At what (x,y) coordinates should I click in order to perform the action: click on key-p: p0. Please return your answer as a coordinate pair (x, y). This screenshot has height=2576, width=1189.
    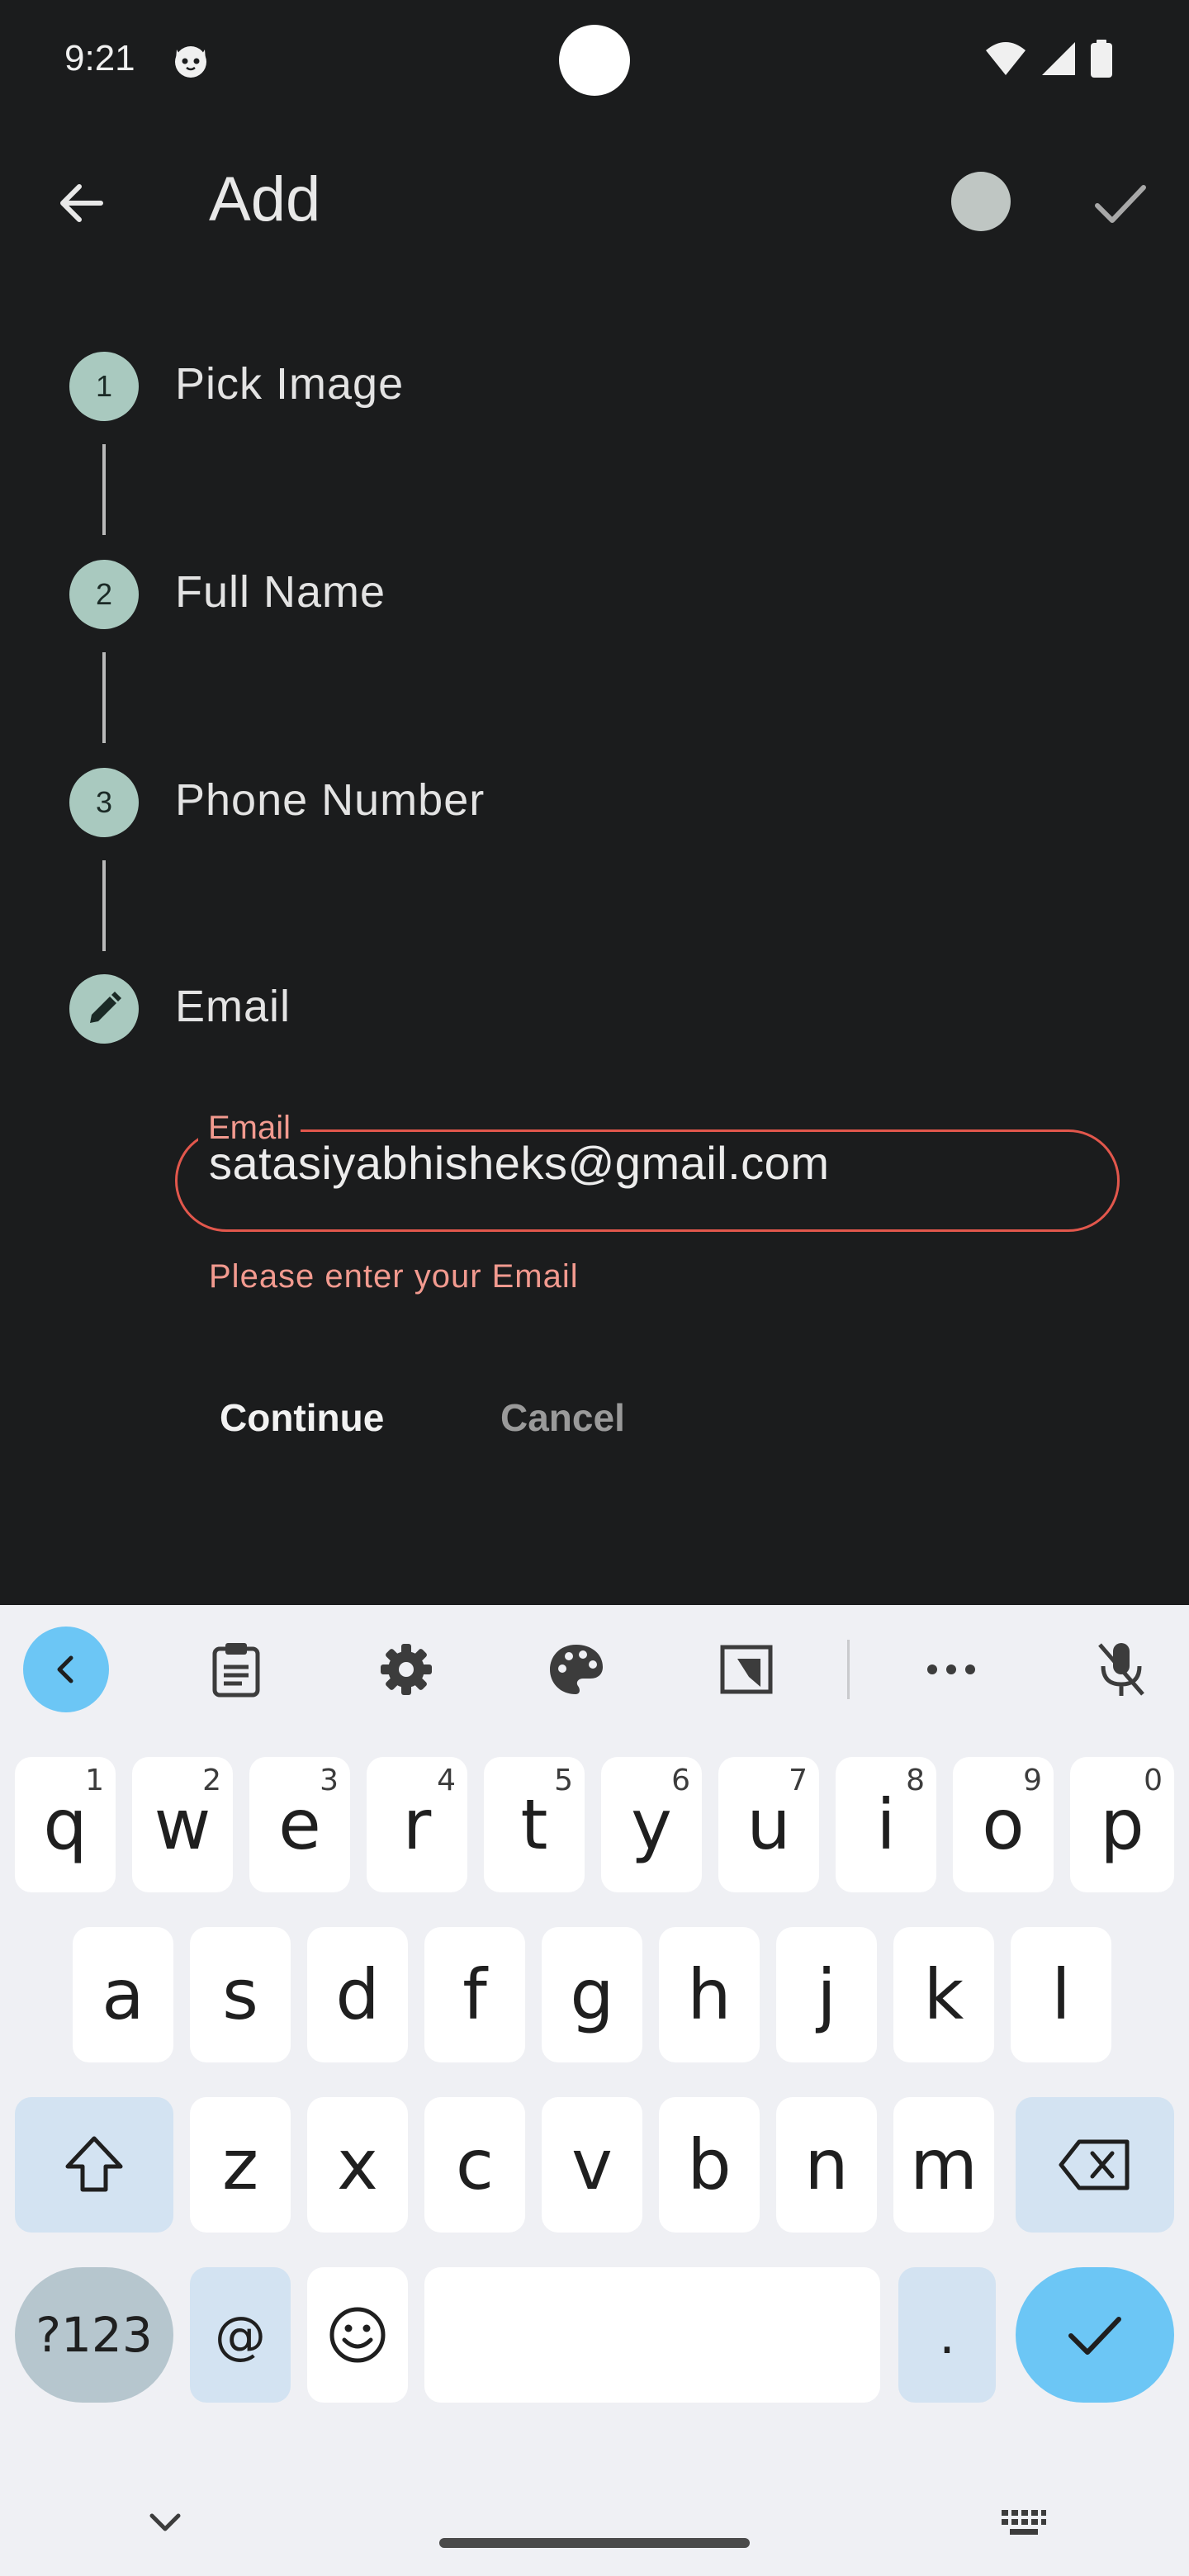
    Looking at the image, I should click on (1122, 1824).